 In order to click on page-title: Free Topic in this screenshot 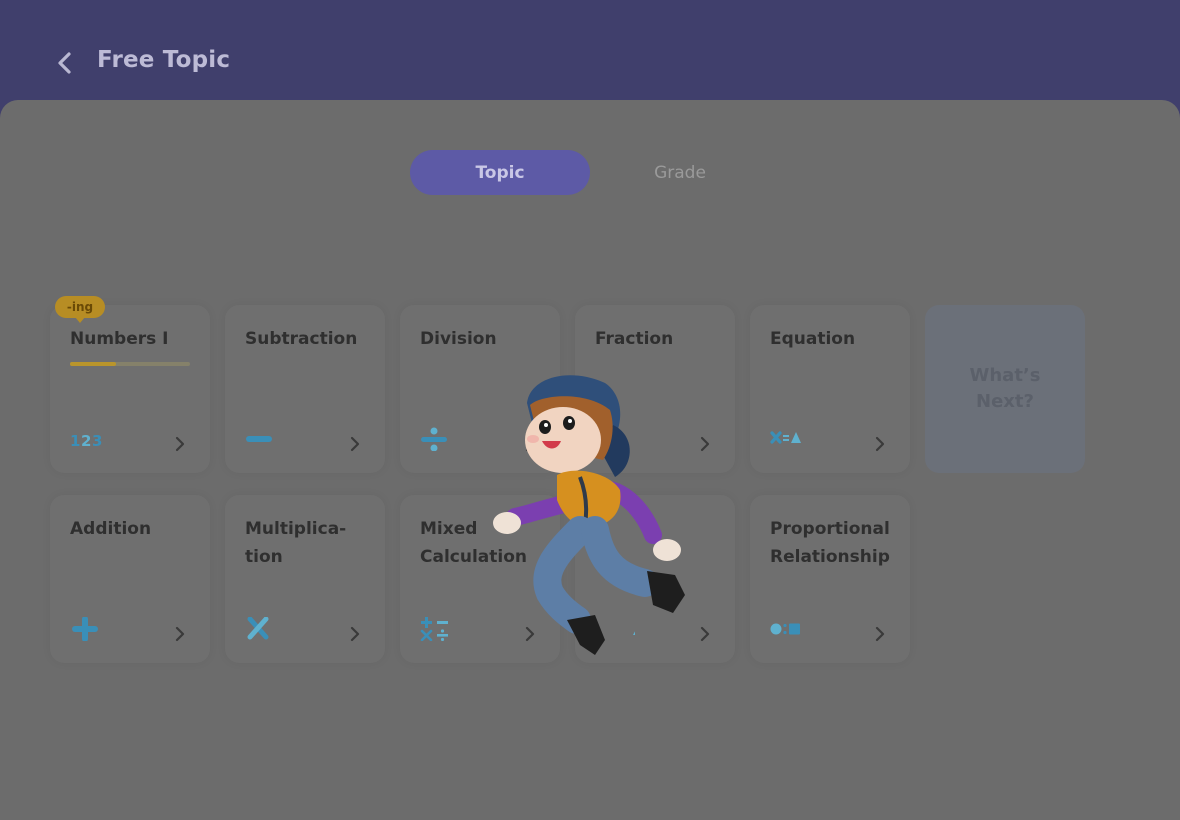, I will do `click(164, 60)`.